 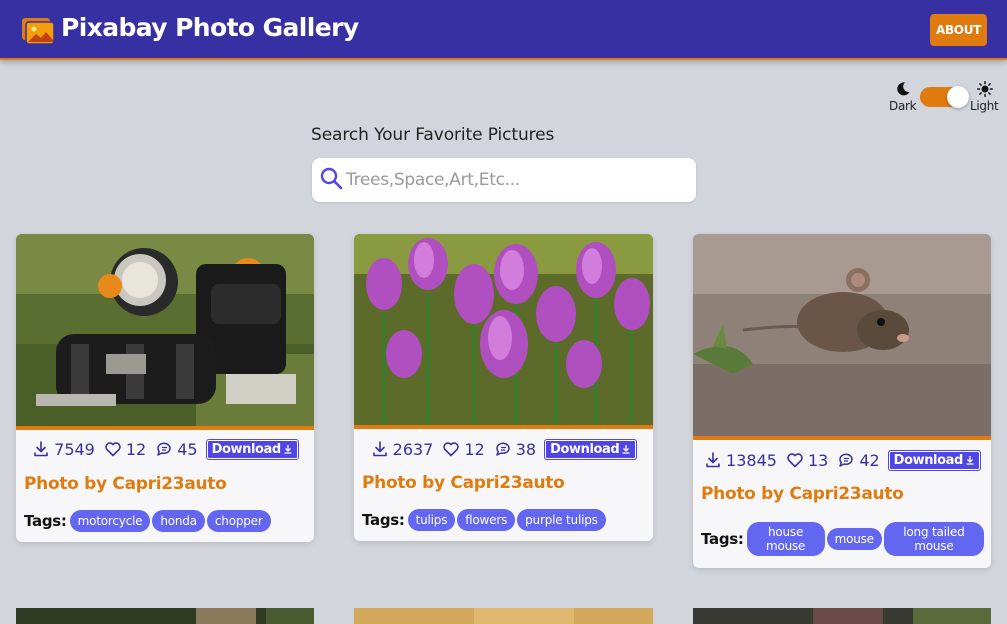 I want to click on app-header: Pixabay Photo Gallery ABOUT, so click(x=503, y=30).